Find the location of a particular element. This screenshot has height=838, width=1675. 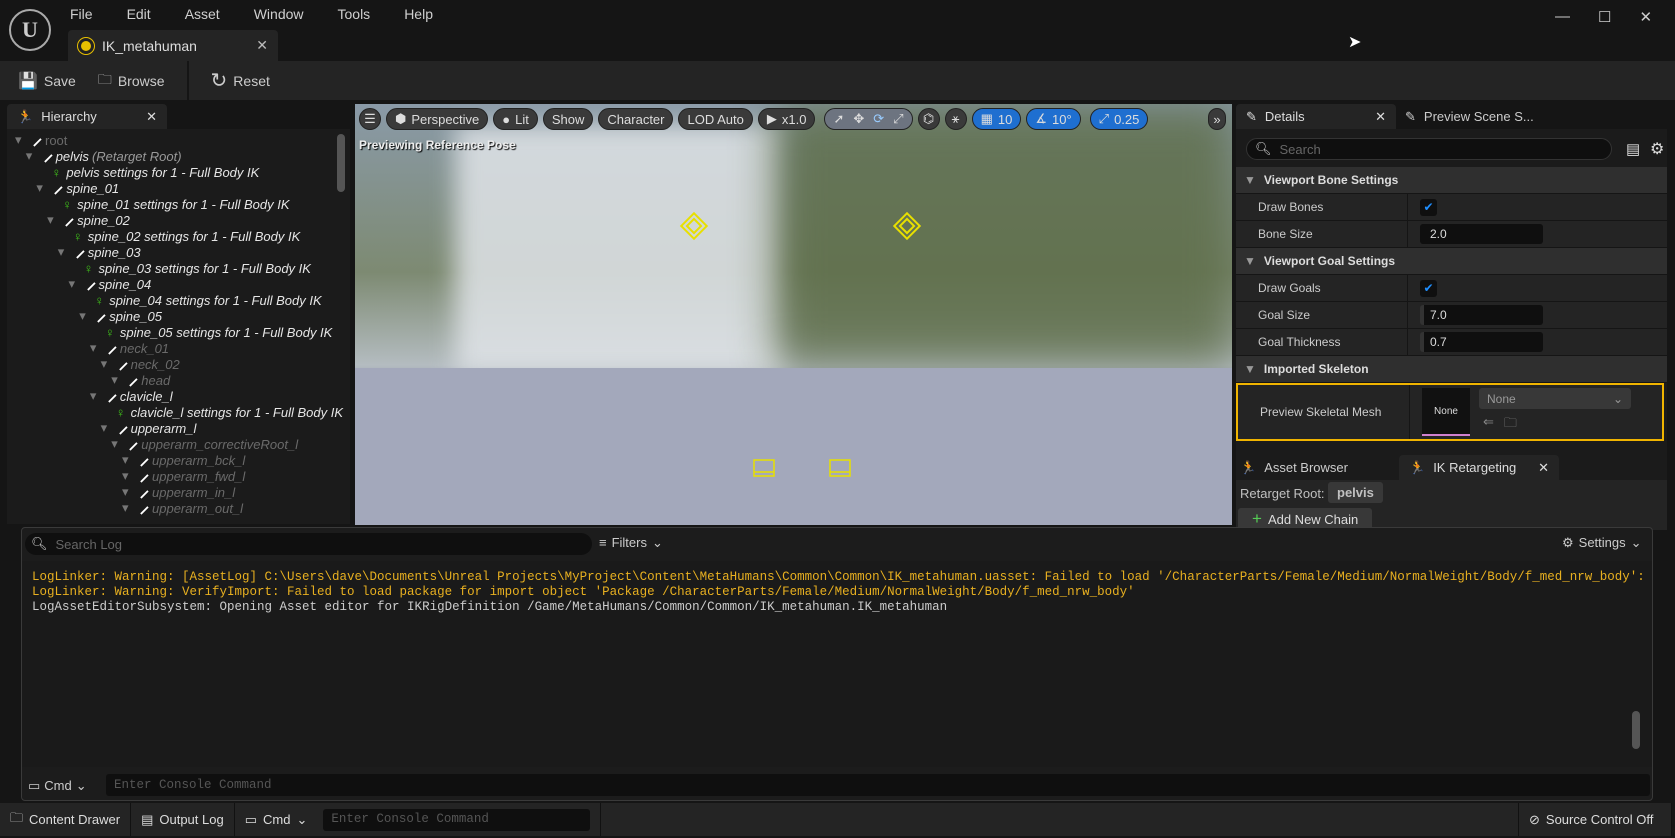

tree-item: ▾ ⚊ pelvis (Retarget Root) is located at coordinates (104, 155).